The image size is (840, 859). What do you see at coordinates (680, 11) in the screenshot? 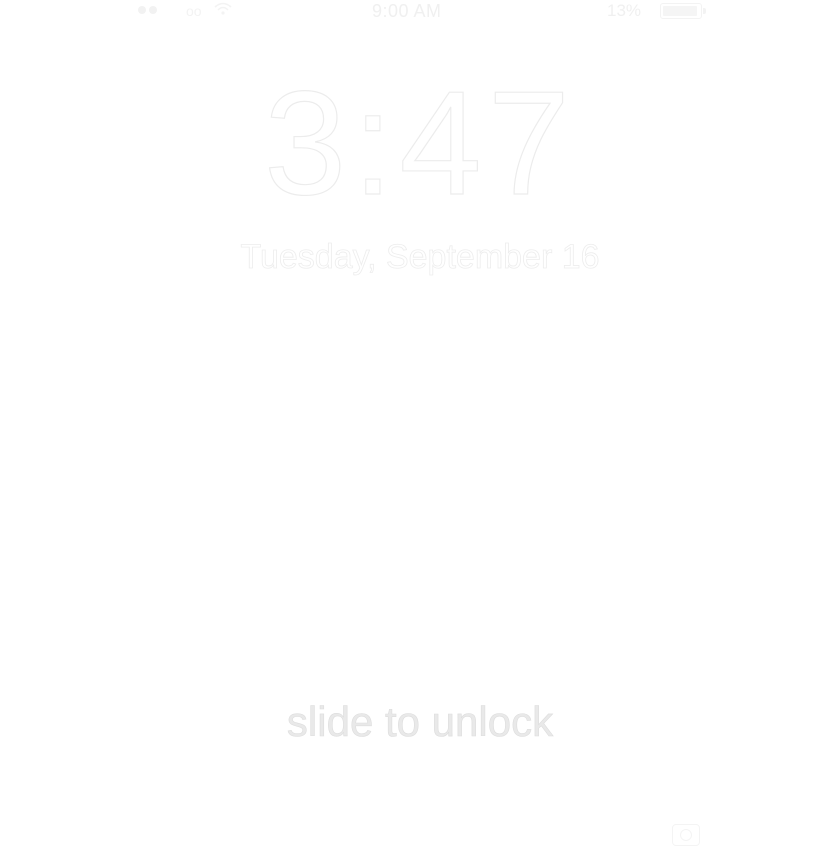
I see `battery-fill` at bounding box center [680, 11].